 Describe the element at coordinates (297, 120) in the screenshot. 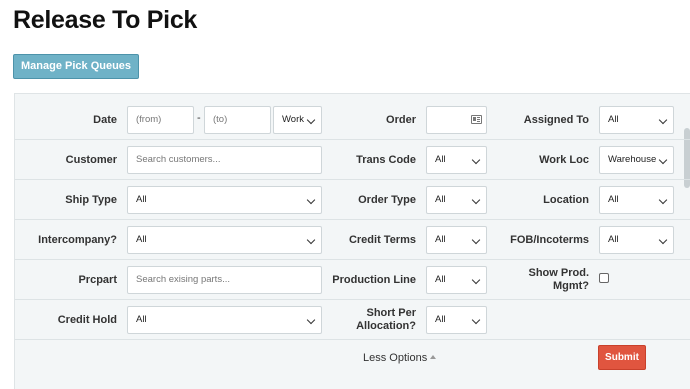

I see `date-mode-select: Work` at that location.